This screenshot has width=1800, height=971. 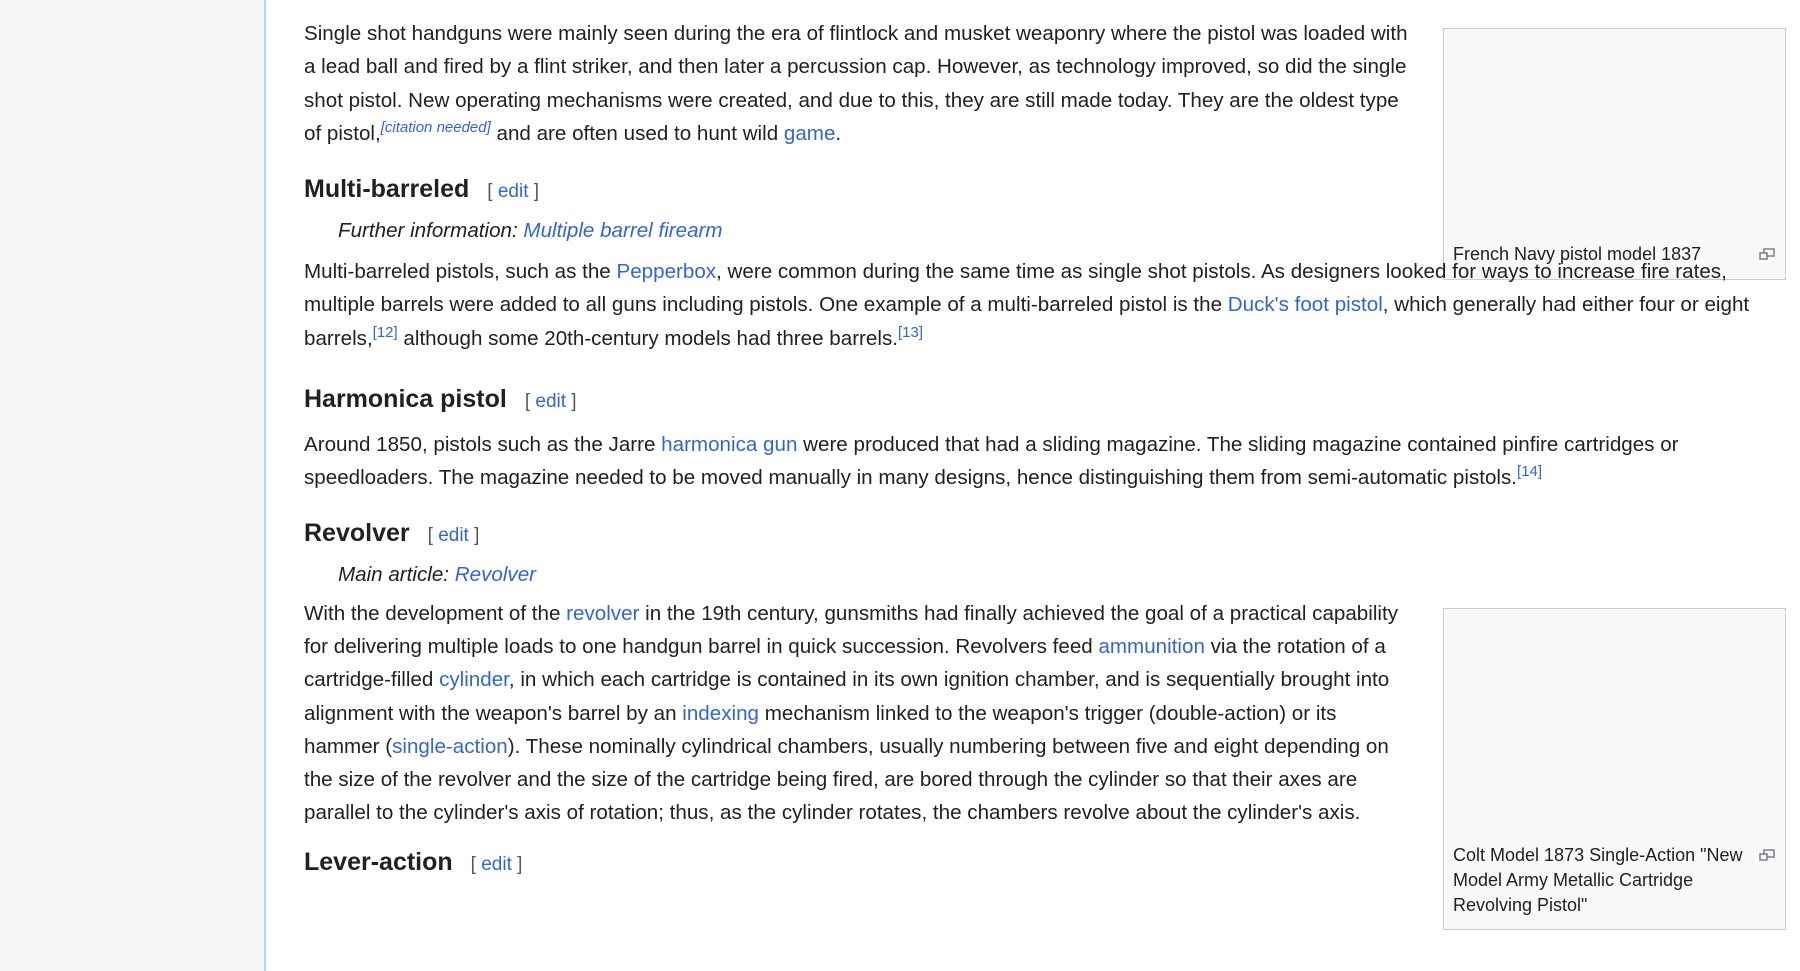 I want to click on link-pepperbox: Pepperbox, so click(x=666, y=271).